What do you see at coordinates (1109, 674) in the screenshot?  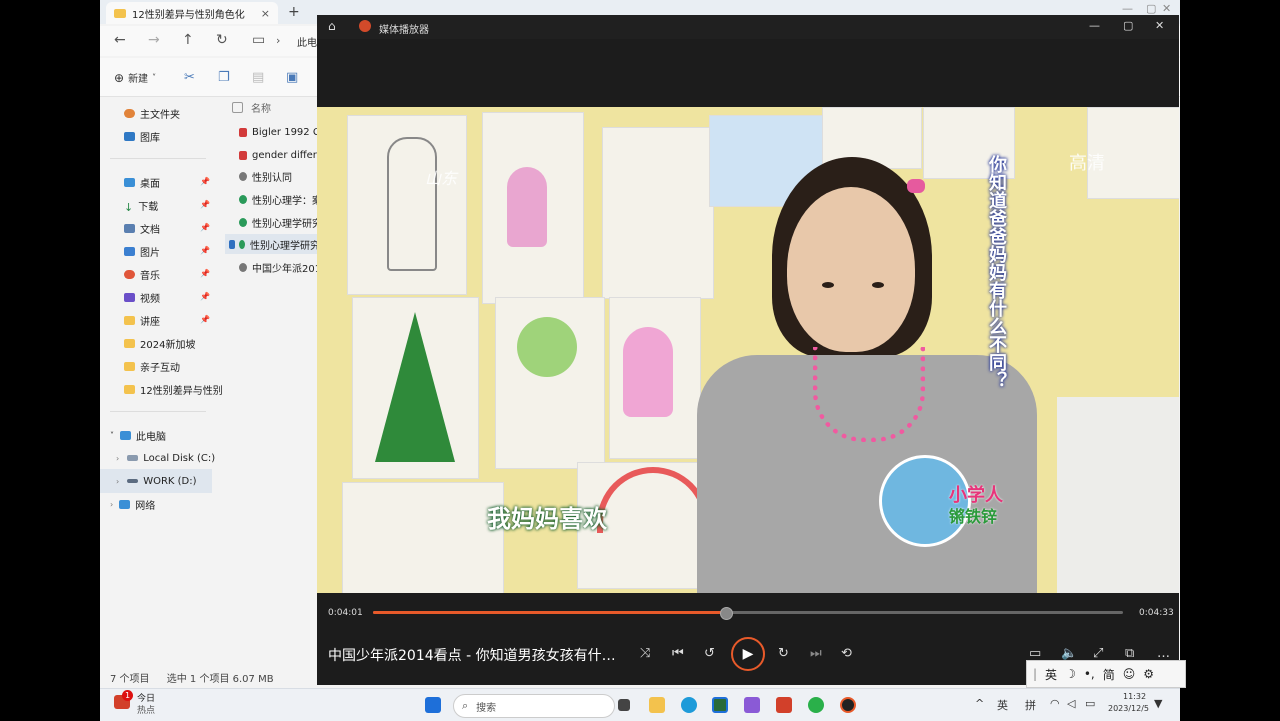 I see `ime-simplified: 简` at bounding box center [1109, 674].